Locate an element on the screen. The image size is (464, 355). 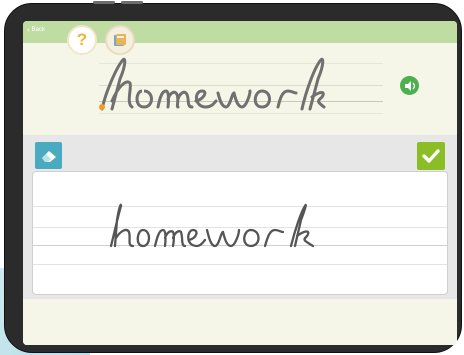
back-label: Back is located at coordinates (38, 30).